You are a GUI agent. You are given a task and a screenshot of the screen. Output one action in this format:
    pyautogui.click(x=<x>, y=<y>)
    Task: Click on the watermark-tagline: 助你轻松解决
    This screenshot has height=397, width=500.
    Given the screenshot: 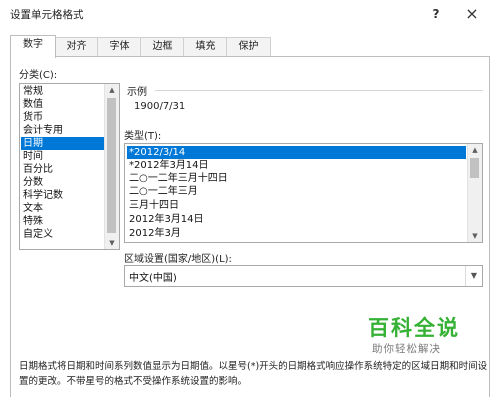 What is the action you would take?
    pyautogui.click(x=406, y=349)
    